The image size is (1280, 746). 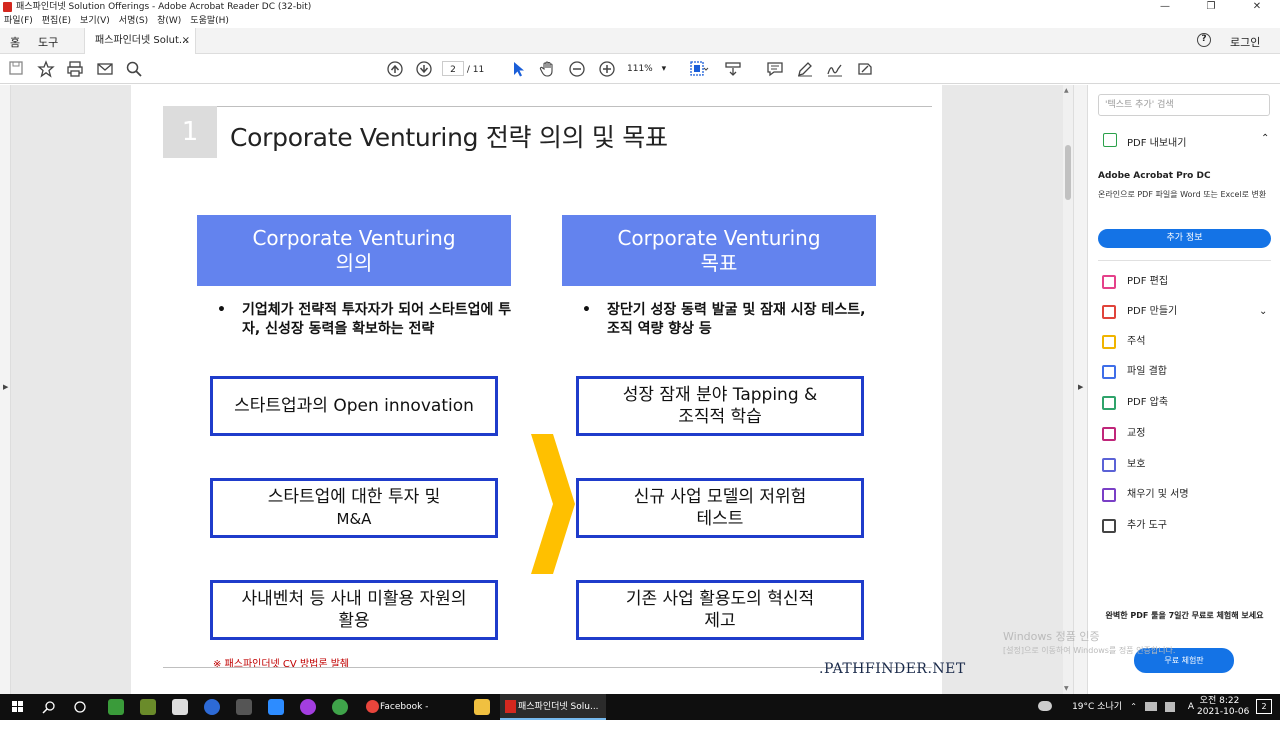 I want to click on email-icon, so click(x=105, y=69).